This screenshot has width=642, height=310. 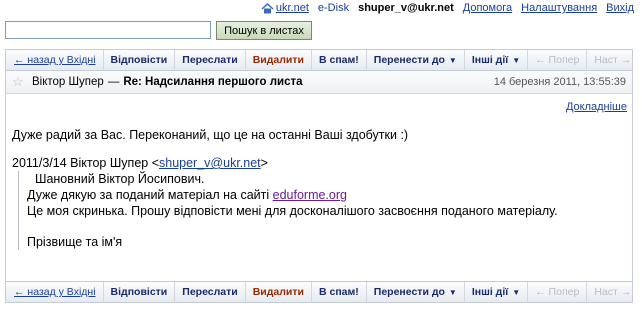 I want to click on quote-header-prefix: 2011/3/14 Віктор Шупер <, so click(x=85, y=163).